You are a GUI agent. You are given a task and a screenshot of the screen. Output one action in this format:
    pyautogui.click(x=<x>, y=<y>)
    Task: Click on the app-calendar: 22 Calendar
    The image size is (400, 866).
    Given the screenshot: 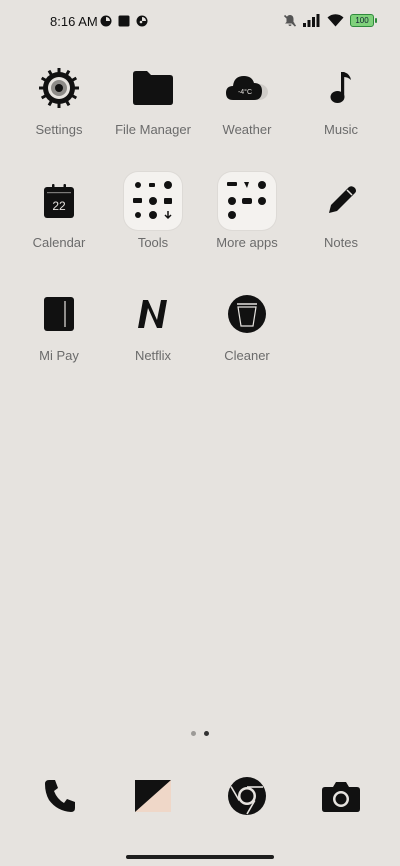 What is the action you would take?
    pyautogui.click(x=59, y=210)
    